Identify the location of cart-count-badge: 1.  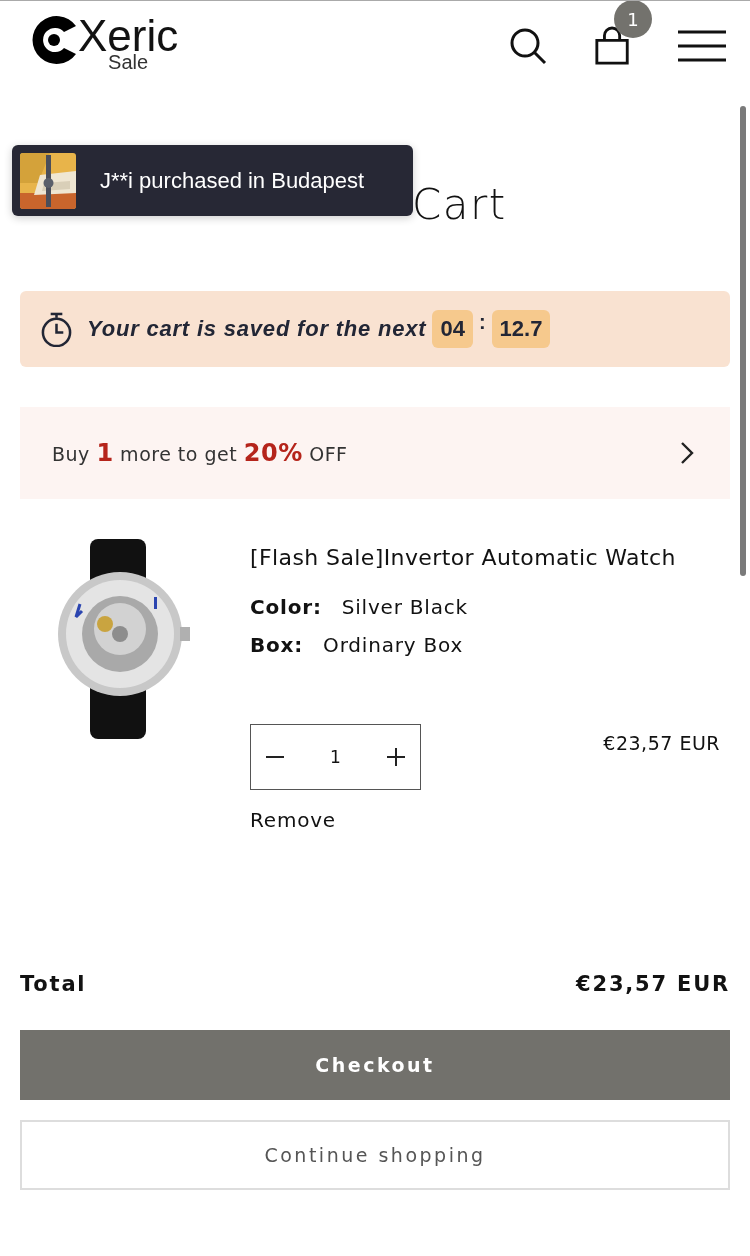
(633, 19).